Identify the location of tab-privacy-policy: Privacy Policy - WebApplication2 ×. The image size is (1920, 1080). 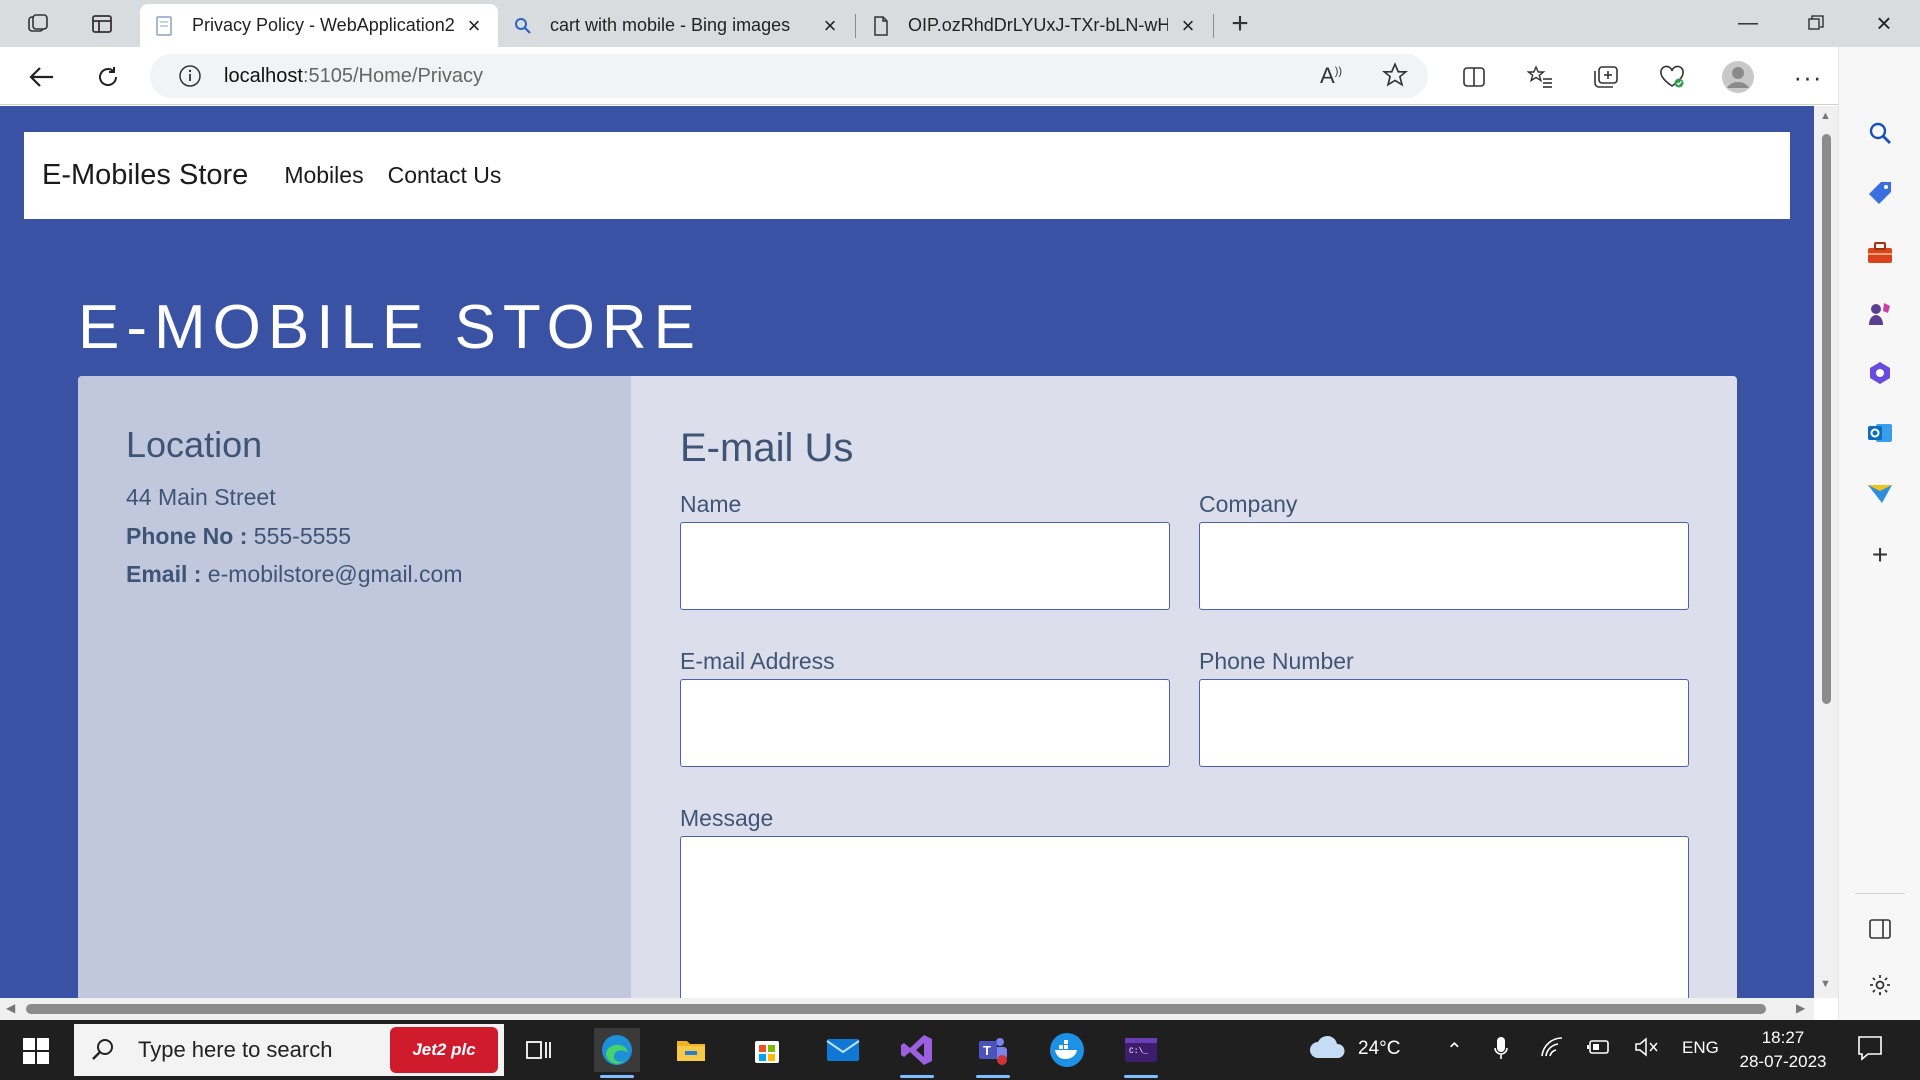
(319, 25).